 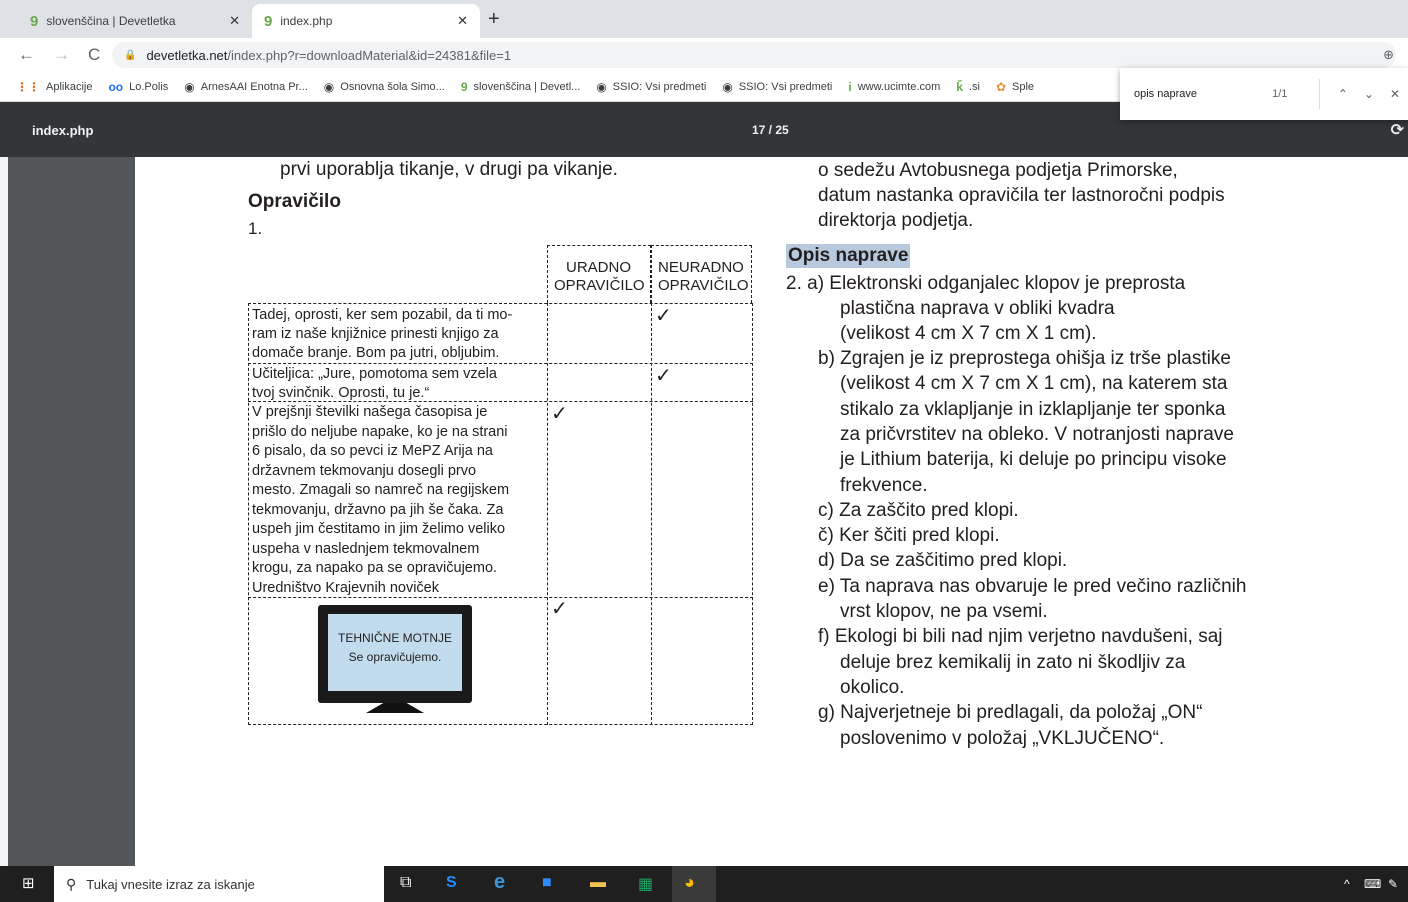 What do you see at coordinates (187, 55) in the screenshot?
I see `url-host: devetletka.net` at bounding box center [187, 55].